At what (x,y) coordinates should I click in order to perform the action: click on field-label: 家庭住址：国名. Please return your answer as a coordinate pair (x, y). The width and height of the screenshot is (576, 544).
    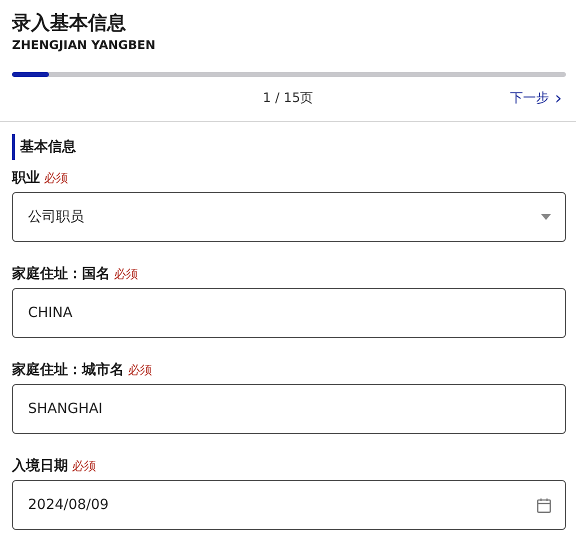
    Looking at the image, I should click on (61, 274).